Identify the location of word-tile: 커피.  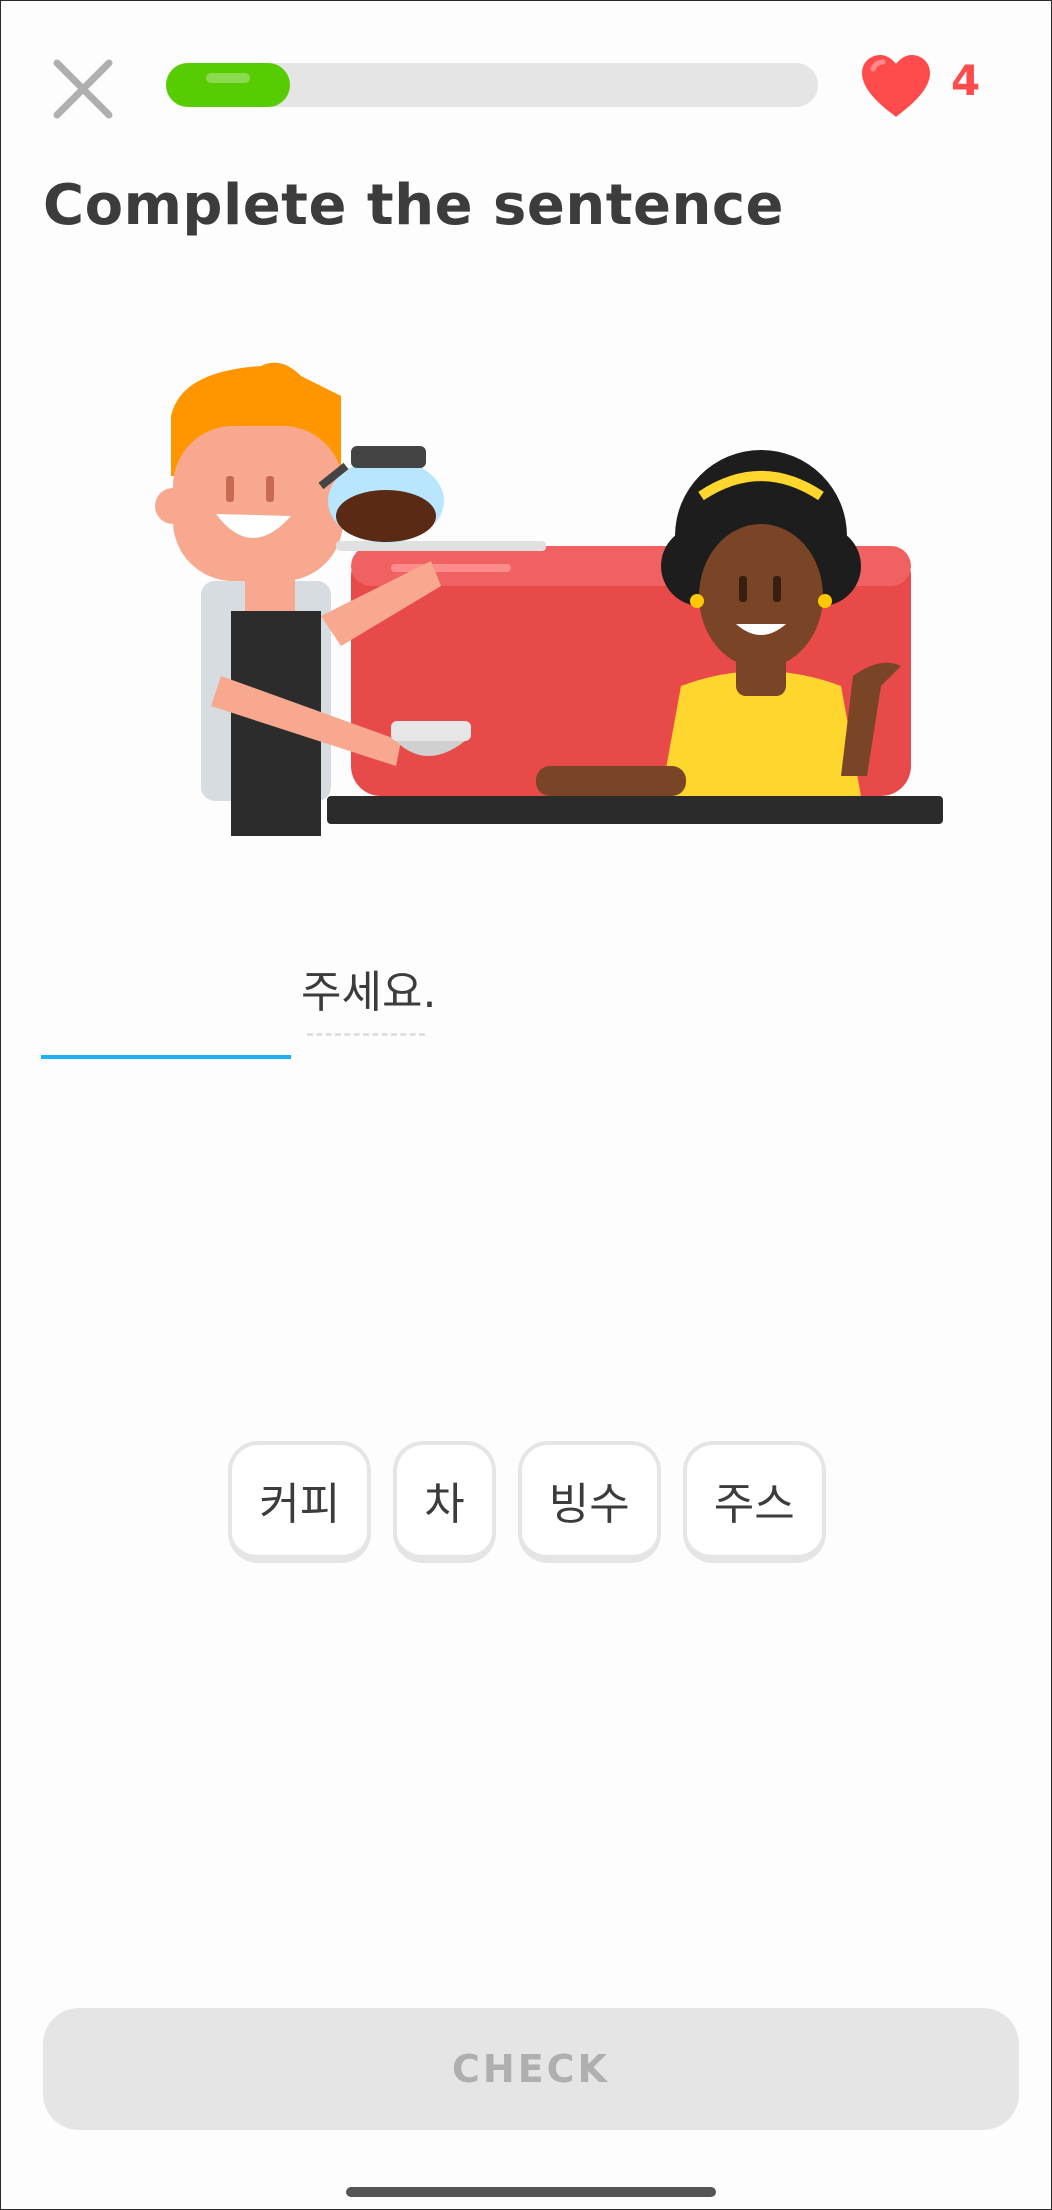
(300, 1502).